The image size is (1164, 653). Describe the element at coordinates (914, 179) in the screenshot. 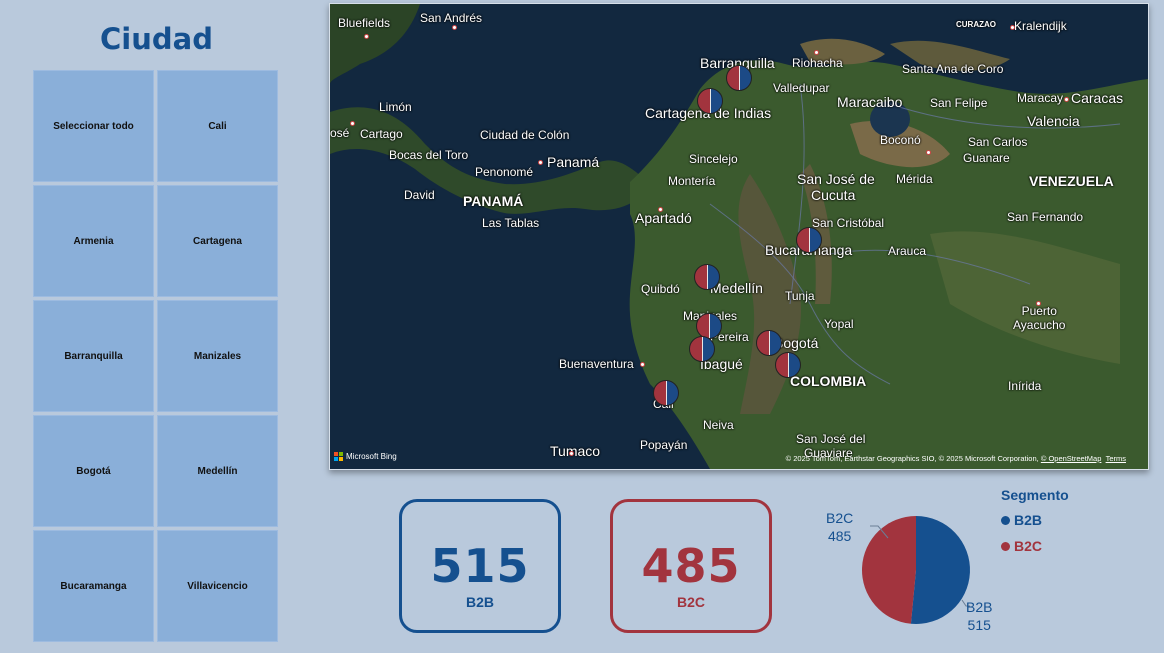

I see `map-label-merida: Mérida` at that location.